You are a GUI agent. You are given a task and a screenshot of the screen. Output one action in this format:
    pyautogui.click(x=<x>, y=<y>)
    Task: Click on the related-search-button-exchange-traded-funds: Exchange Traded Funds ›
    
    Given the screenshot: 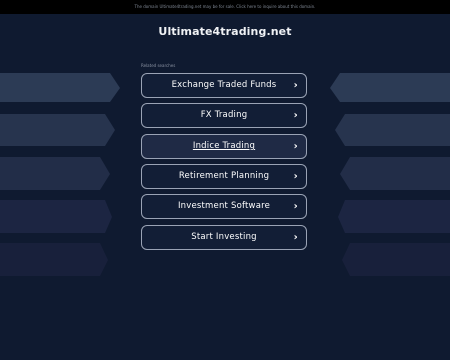 What is the action you would take?
    pyautogui.click(x=224, y=85)
    